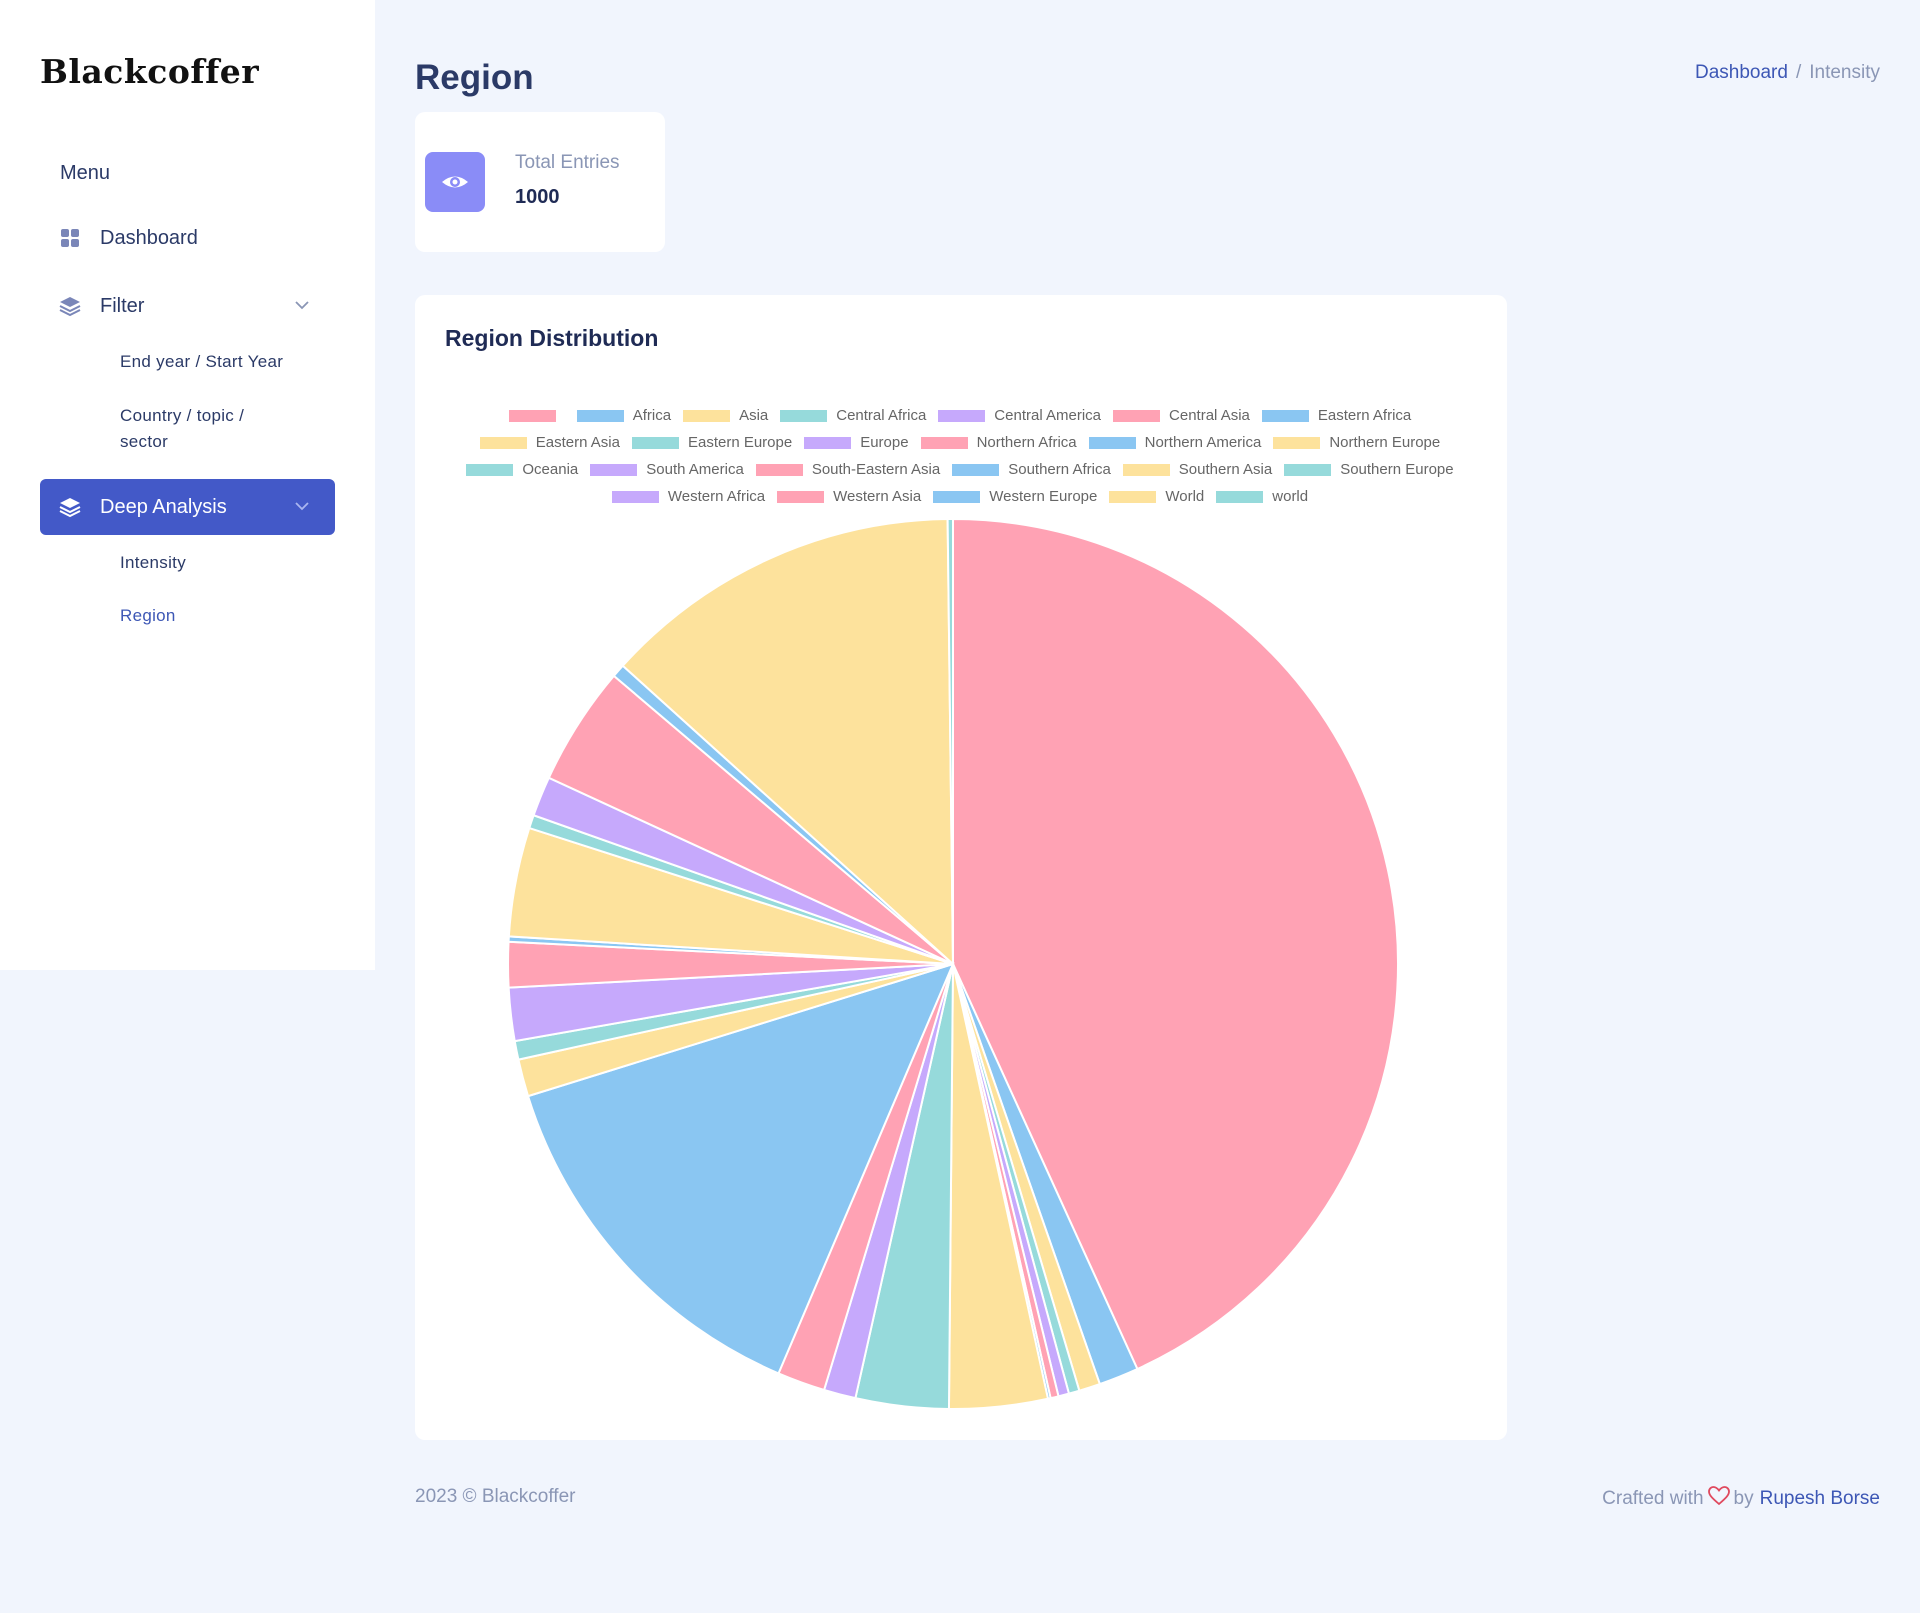  What do you see at coordinates (70, 238) in the screenshot?
I see `grid-icon` at bounding box center [70, 238].